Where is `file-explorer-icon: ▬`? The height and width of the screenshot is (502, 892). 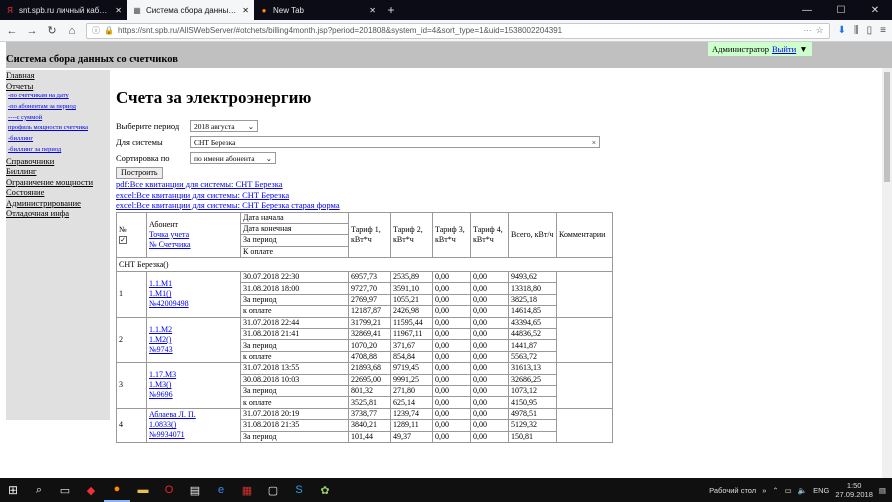
file-explorer-icon: ▬ is located at coordinates (143, 490).